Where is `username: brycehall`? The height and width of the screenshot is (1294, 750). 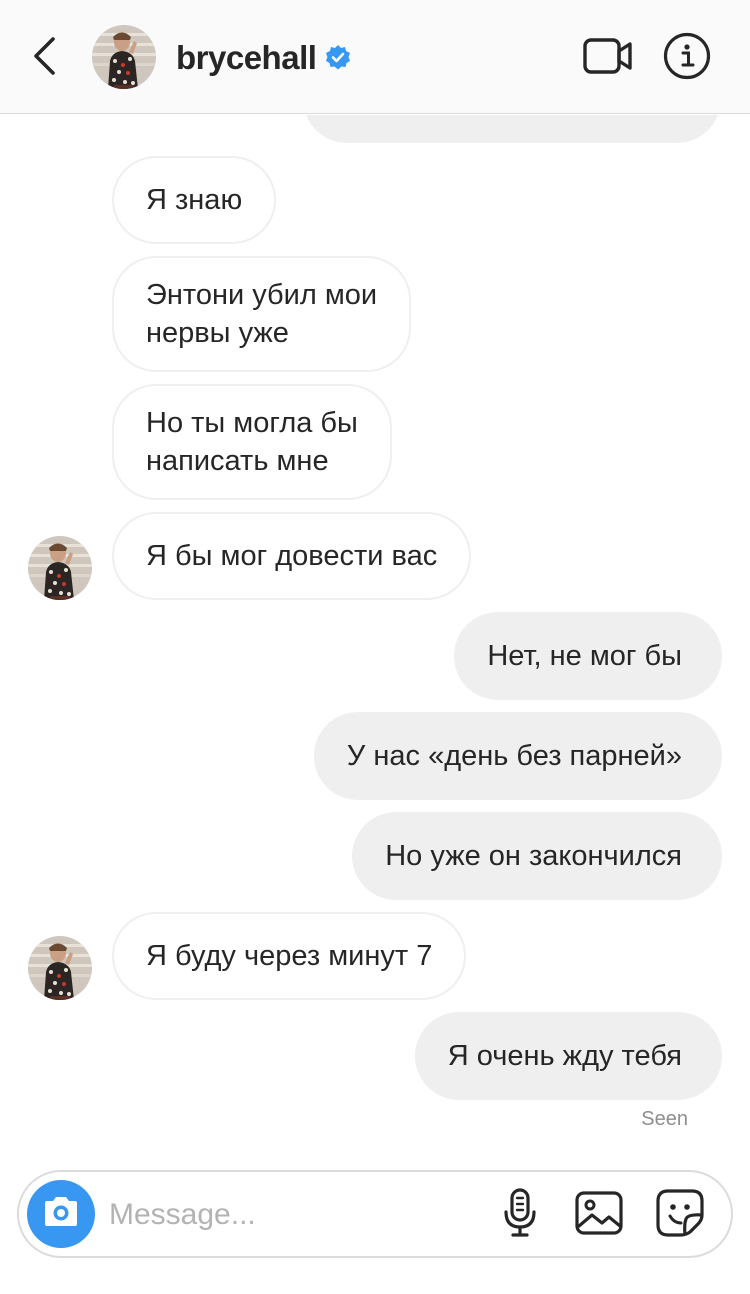 username: brycehall is located at coordinates (246, 57).